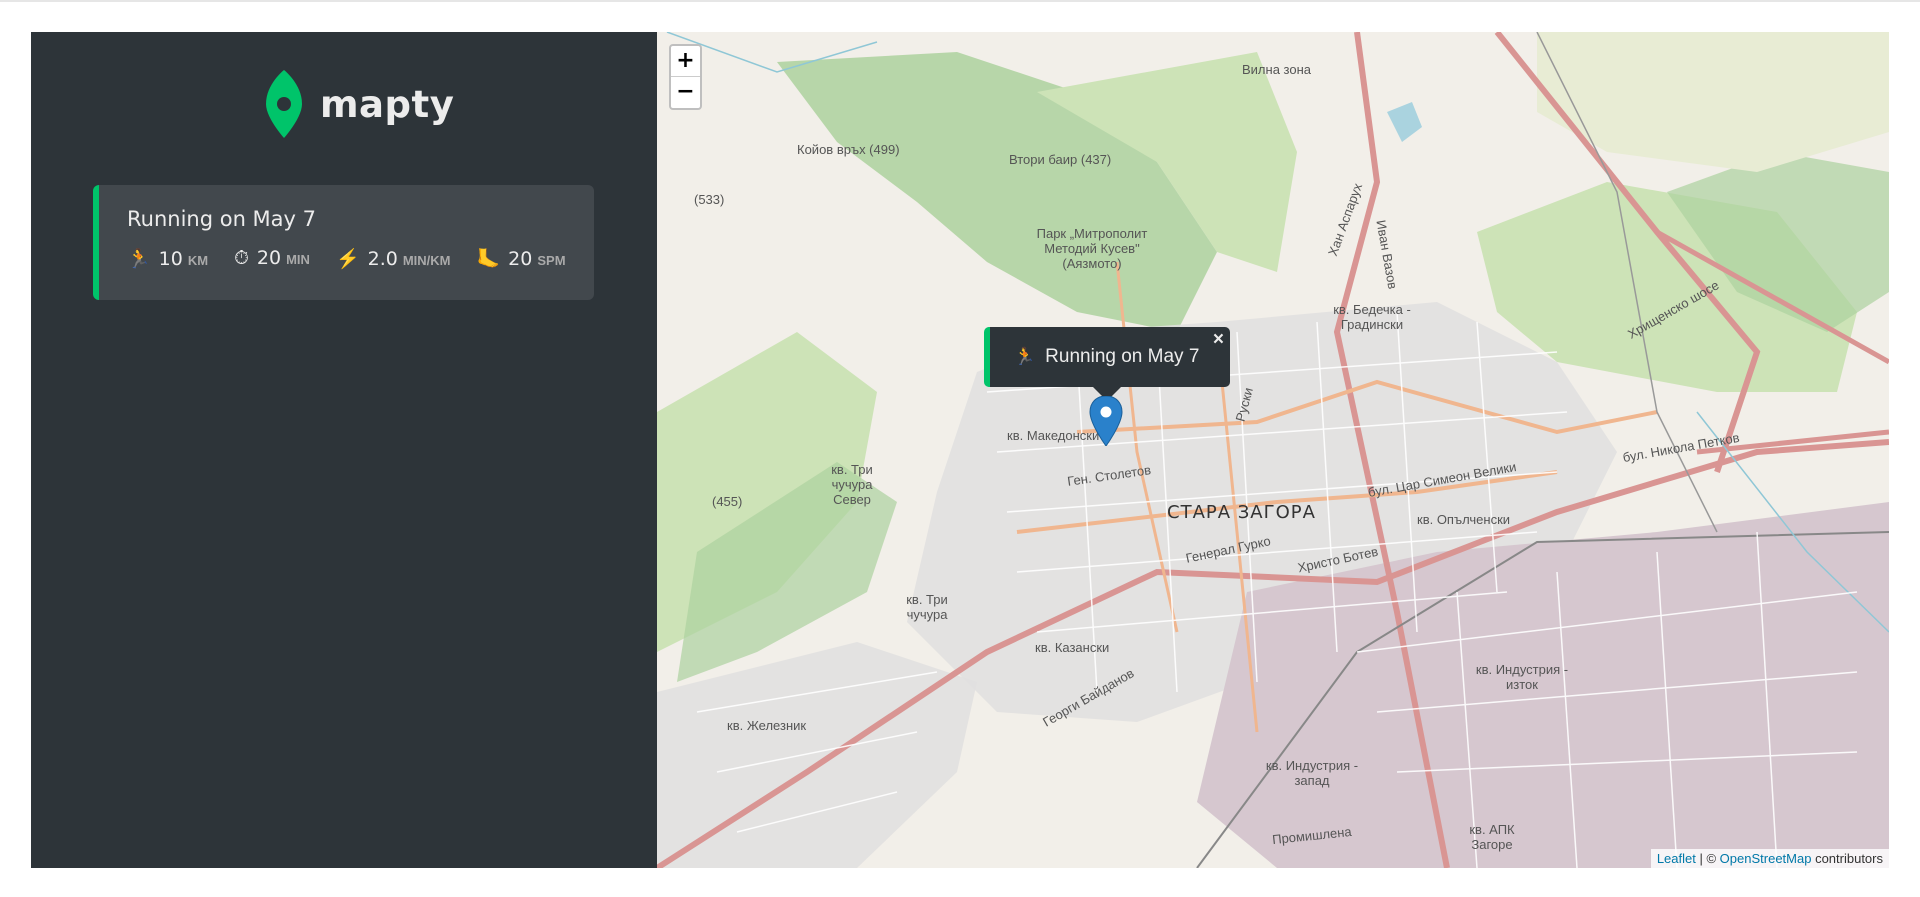 This screenshot has width=1920, height=897. I want to click on stopwatch-icon: ⏱, so click(241, 258).